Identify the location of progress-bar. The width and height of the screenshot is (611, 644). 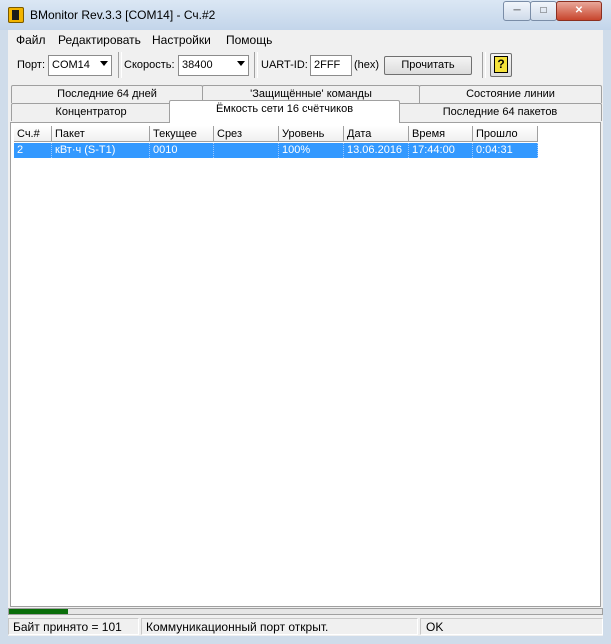
(305, 611).